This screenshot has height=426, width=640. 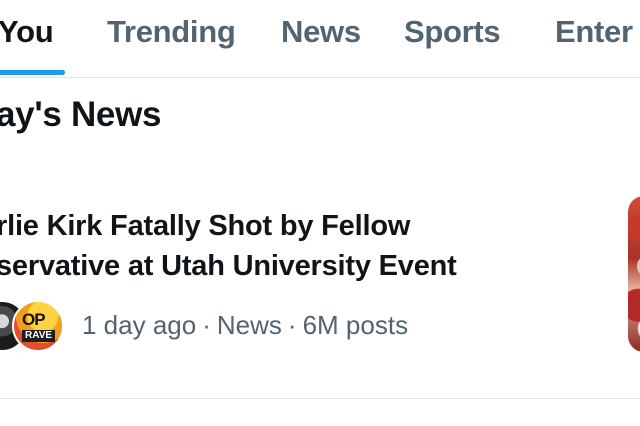 What do you see at coordinates (171, 32) in the screenshot?
I see `tab-trending: Trending` at bounding box center [171, 32].